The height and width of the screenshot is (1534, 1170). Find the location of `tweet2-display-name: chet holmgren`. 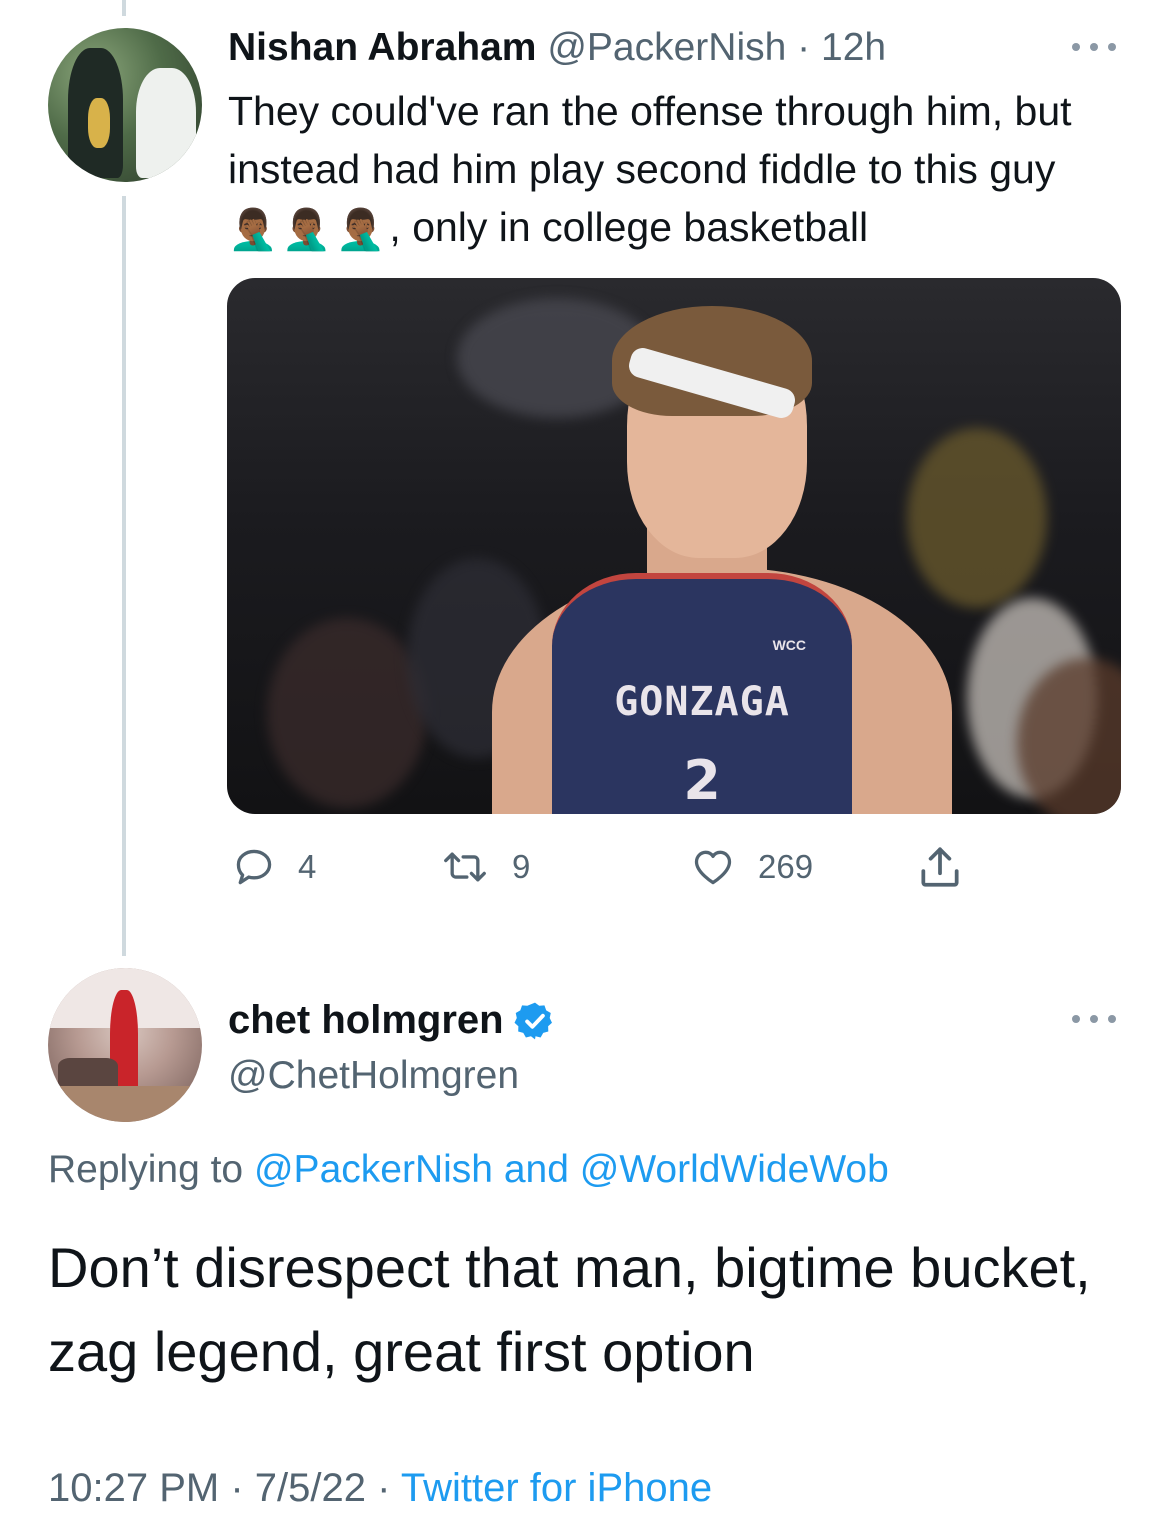

tweet2-display-name: chet holmgren is located at coordinates (392, 1020).